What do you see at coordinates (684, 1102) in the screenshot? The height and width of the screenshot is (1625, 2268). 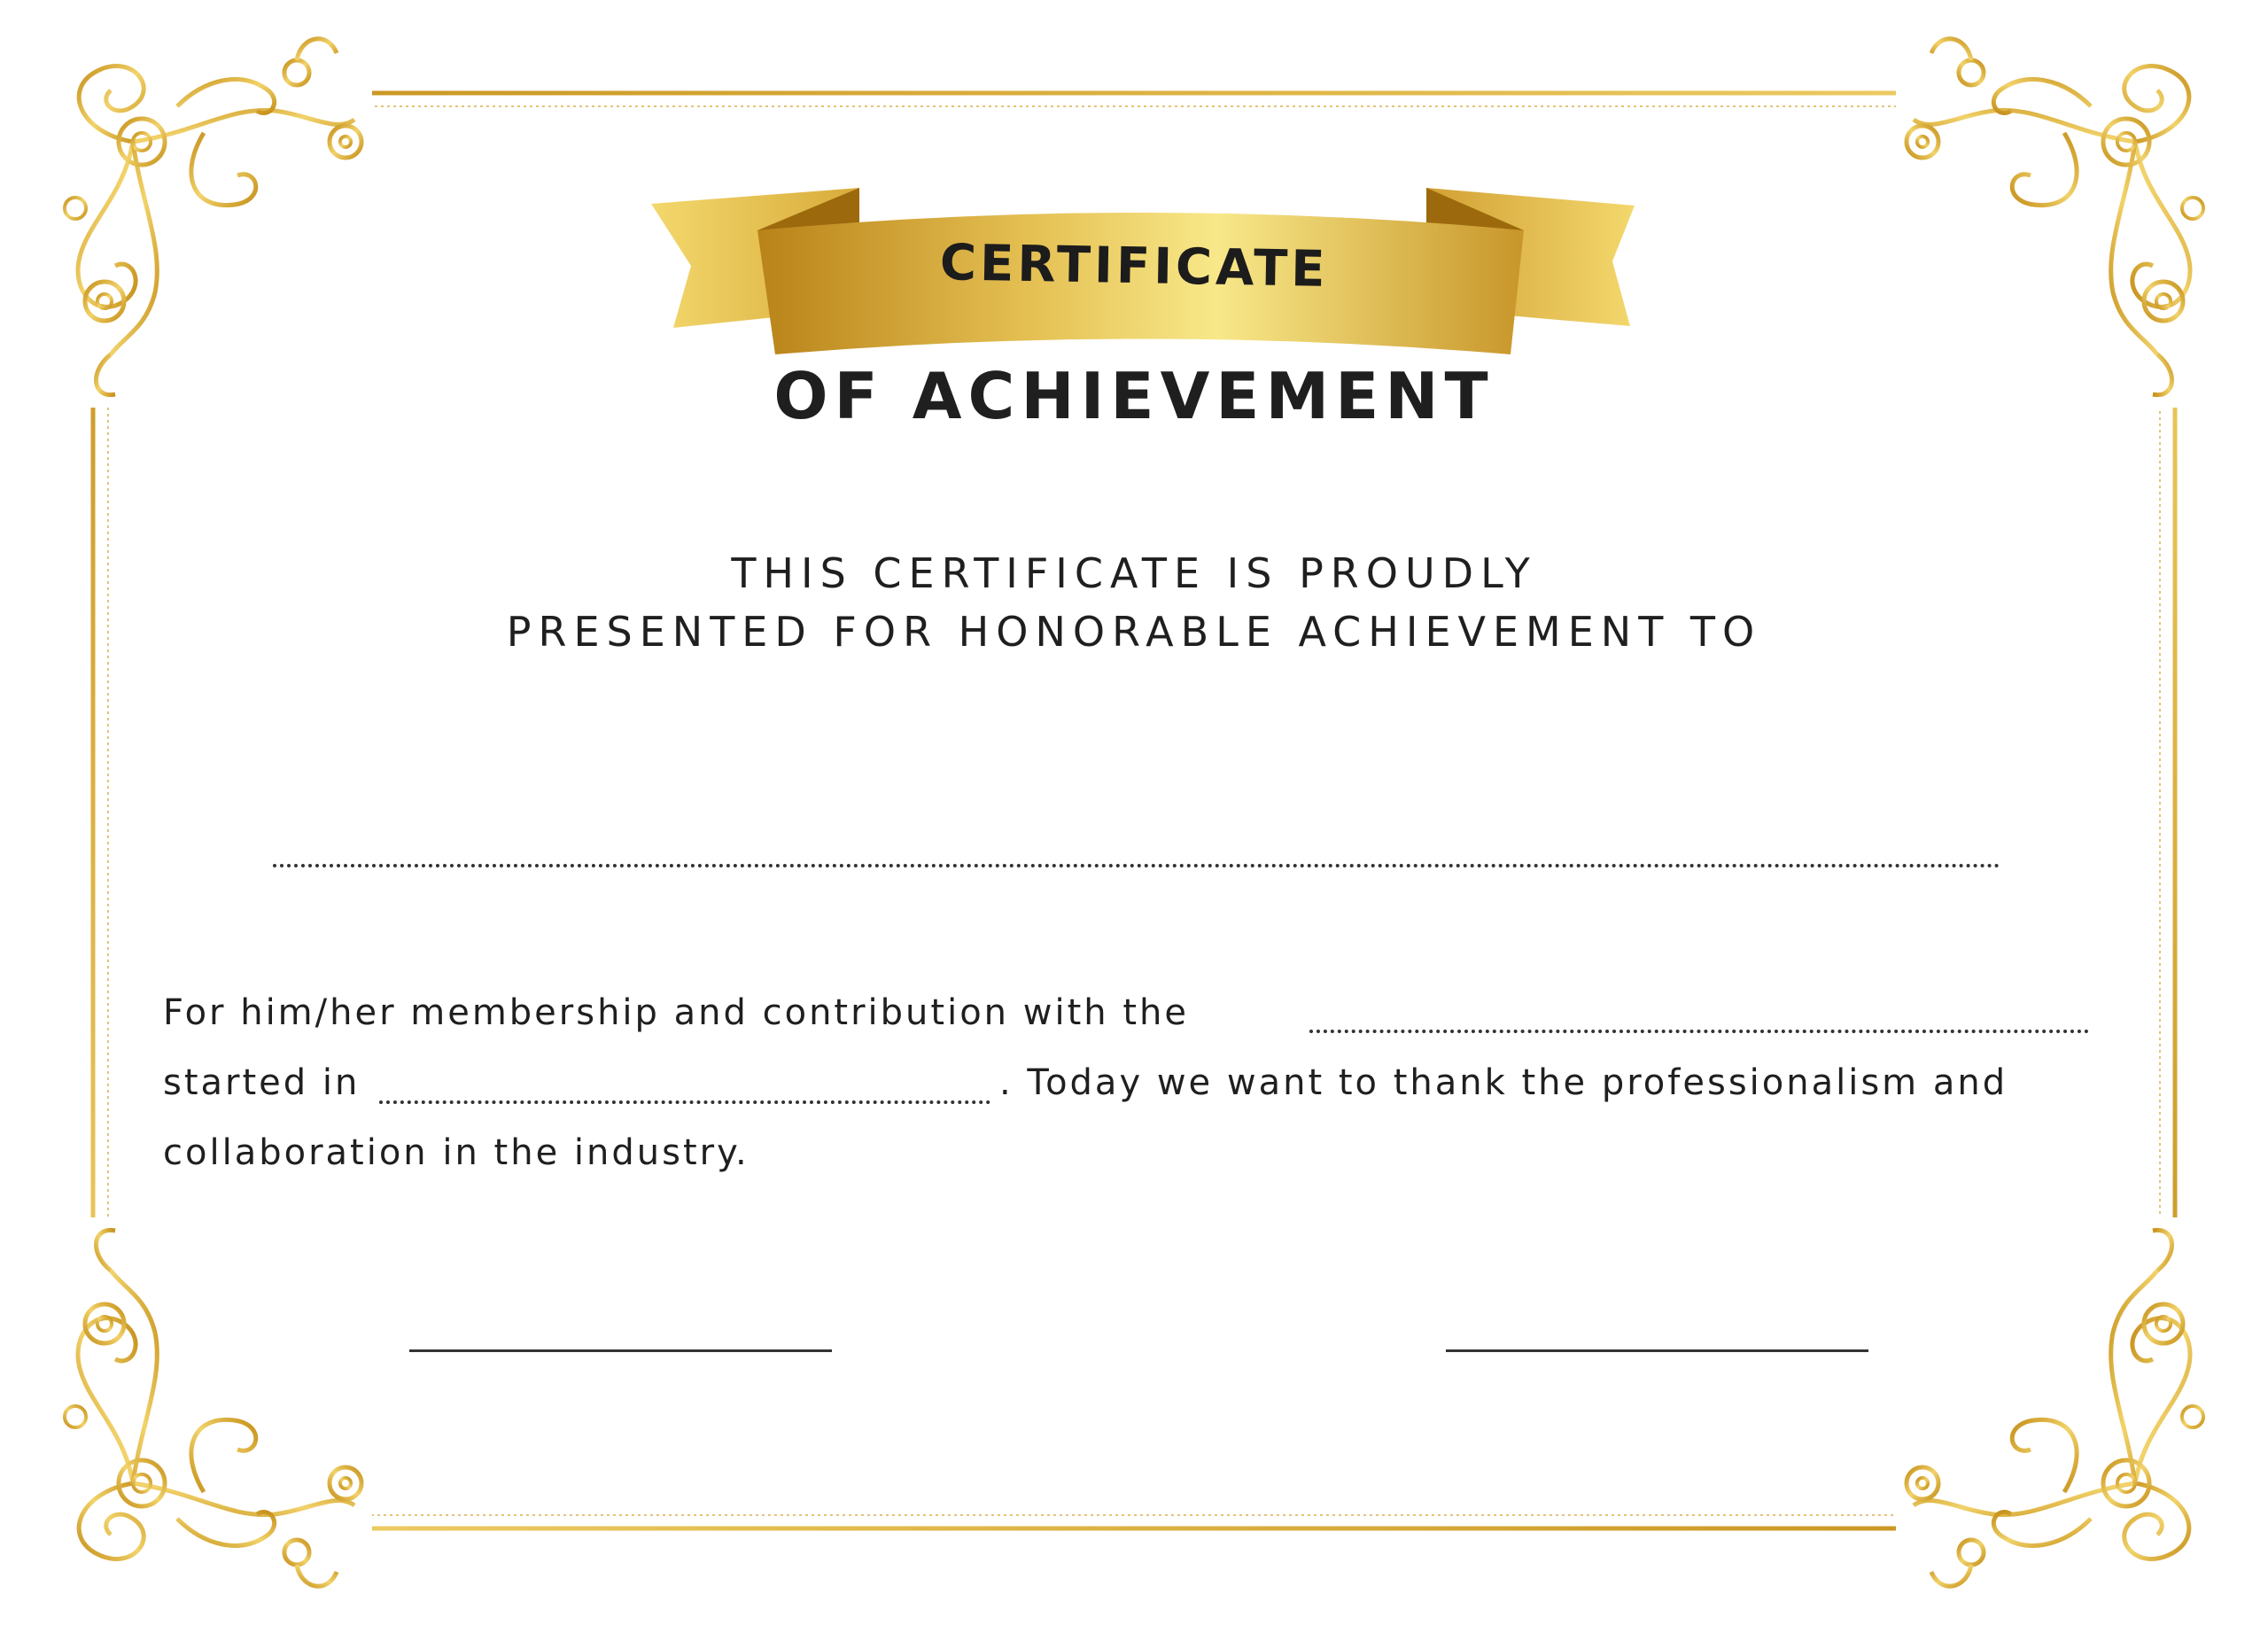 I see `start-date-blank-line` at bounding box center [684, 1102].